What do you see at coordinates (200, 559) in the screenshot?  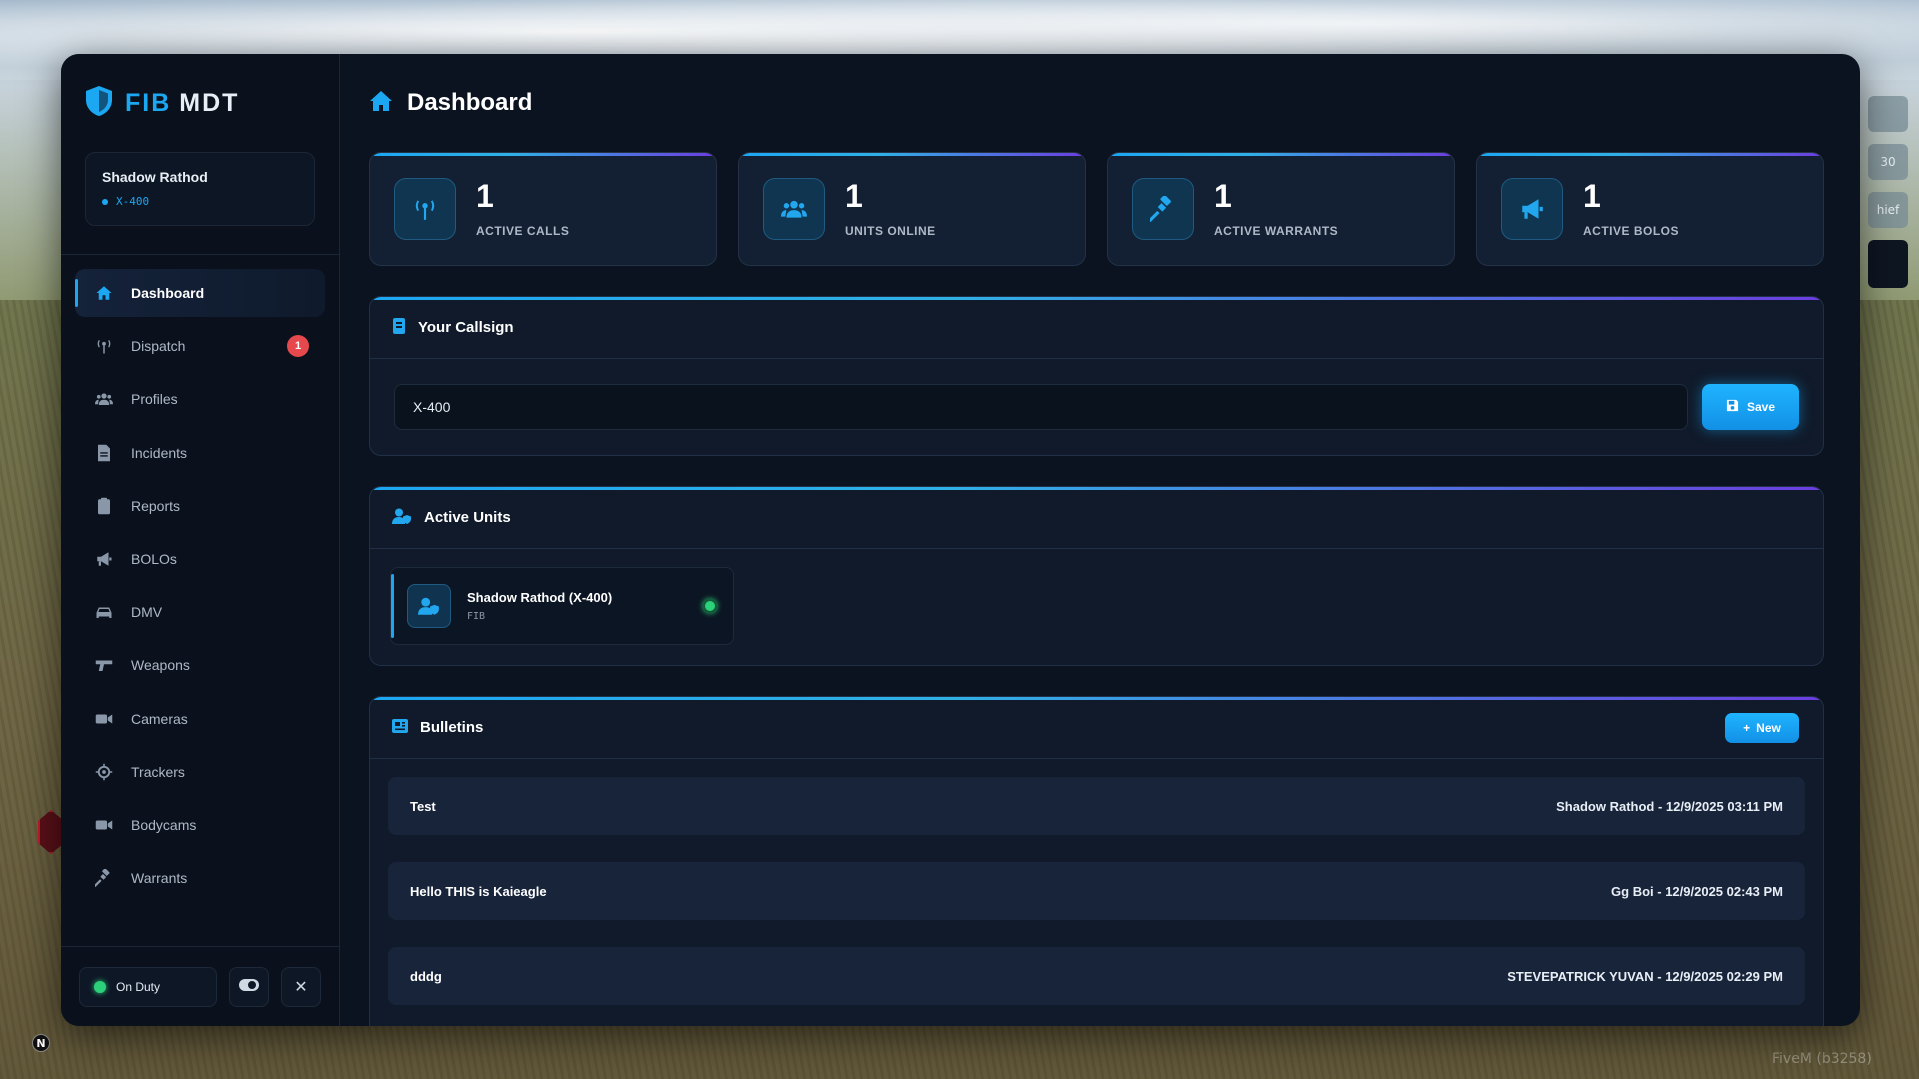 I see `sidebar-item-bolos: BOLOs` at bounding box center [200, 559].